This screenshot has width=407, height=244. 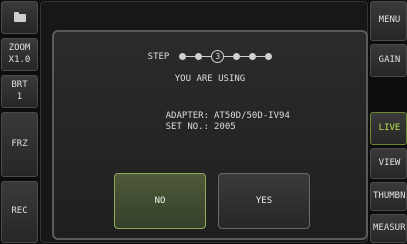 I want to click on live-button: LIVE, so click(x=388, y=128).